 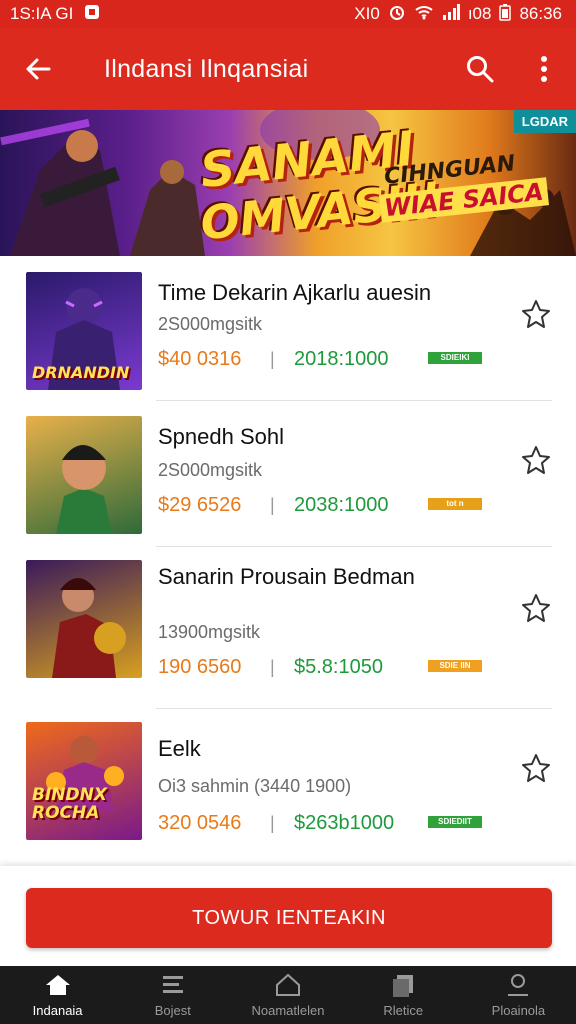 I want to click on nav-label: Bojest, so click(x=172, y=1010).